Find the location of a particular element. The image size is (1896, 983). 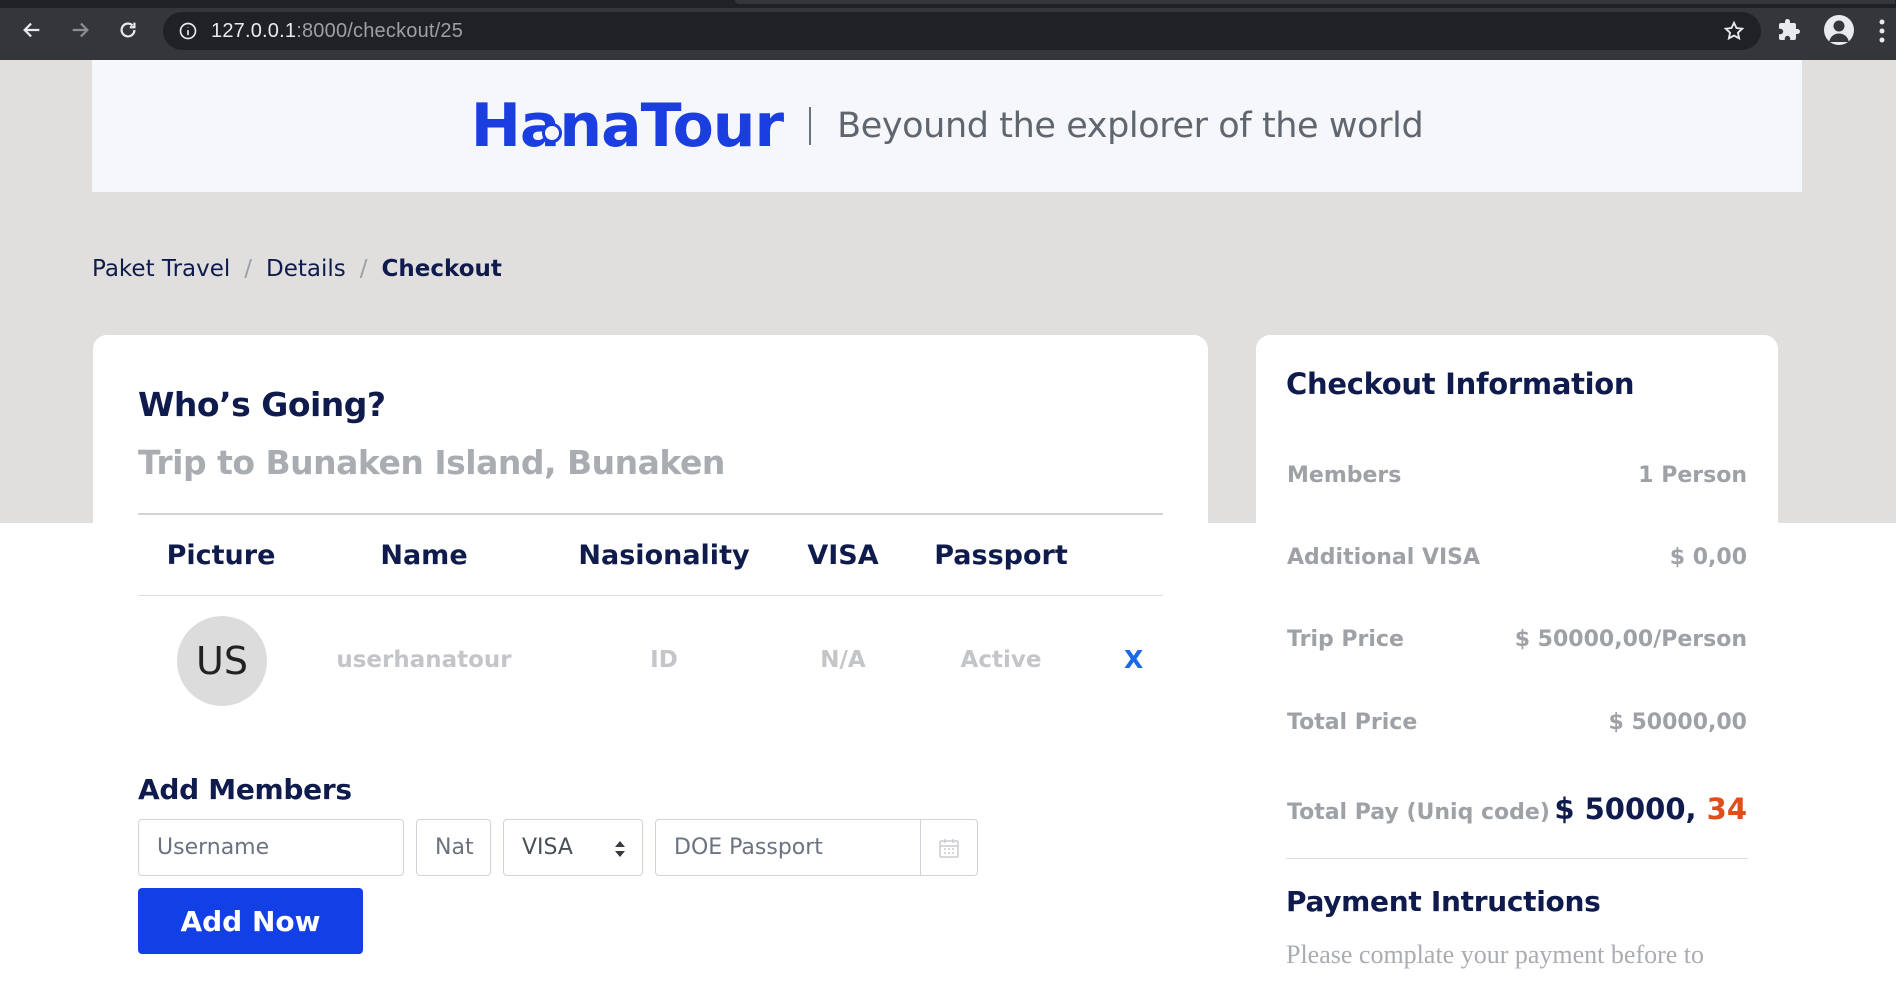

logo-text: HanaTour is located at coordinates (627, 126).